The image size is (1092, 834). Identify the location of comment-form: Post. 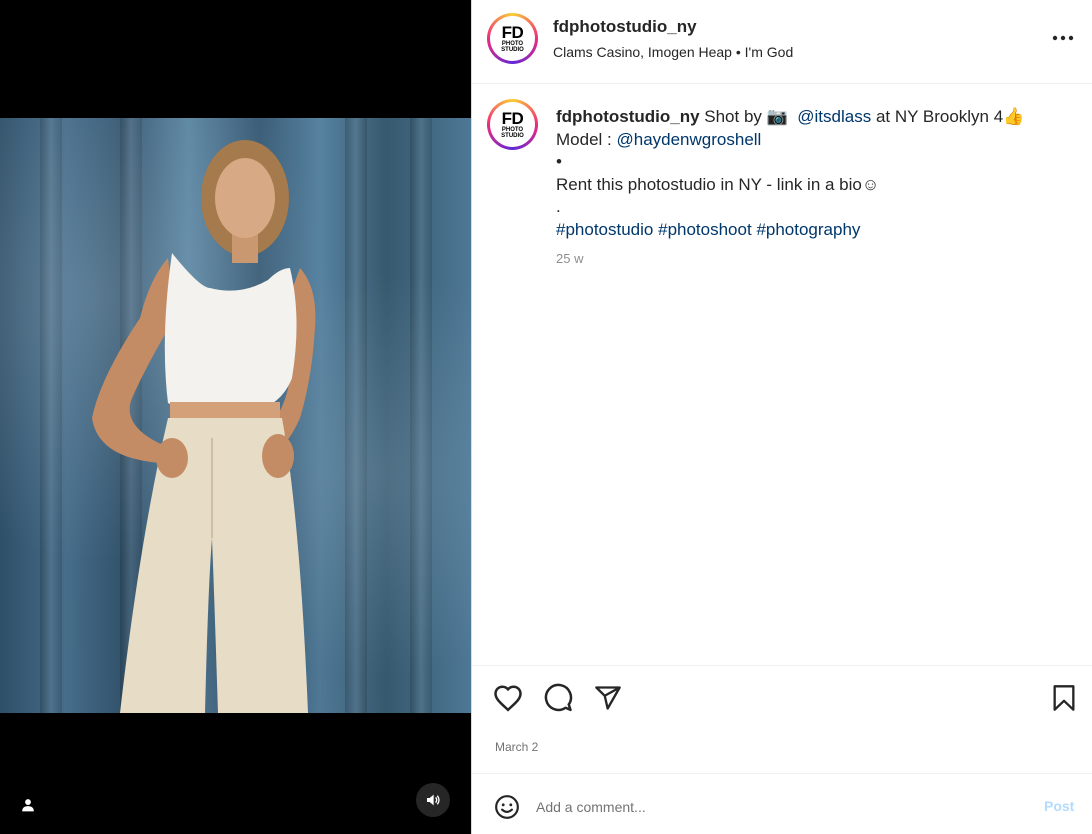
(782, 803).